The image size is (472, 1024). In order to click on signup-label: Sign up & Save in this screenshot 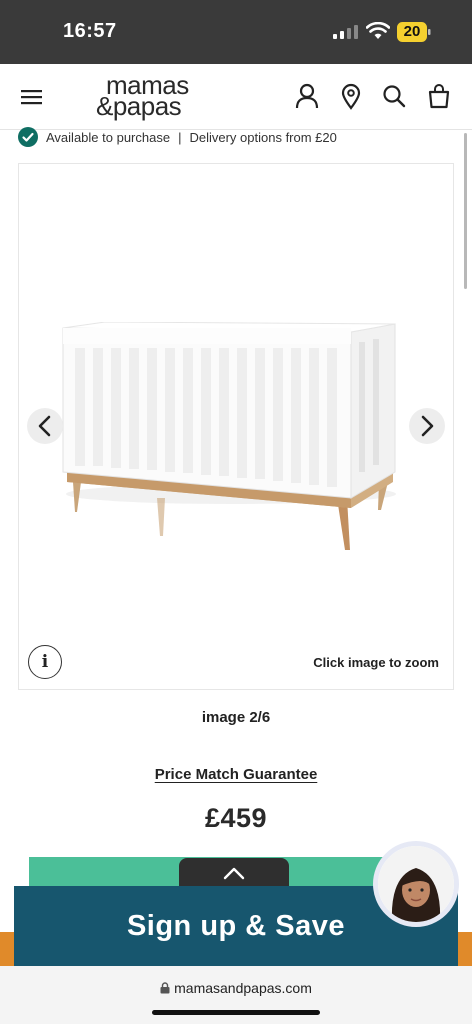, I will do `click(236, 925)`.